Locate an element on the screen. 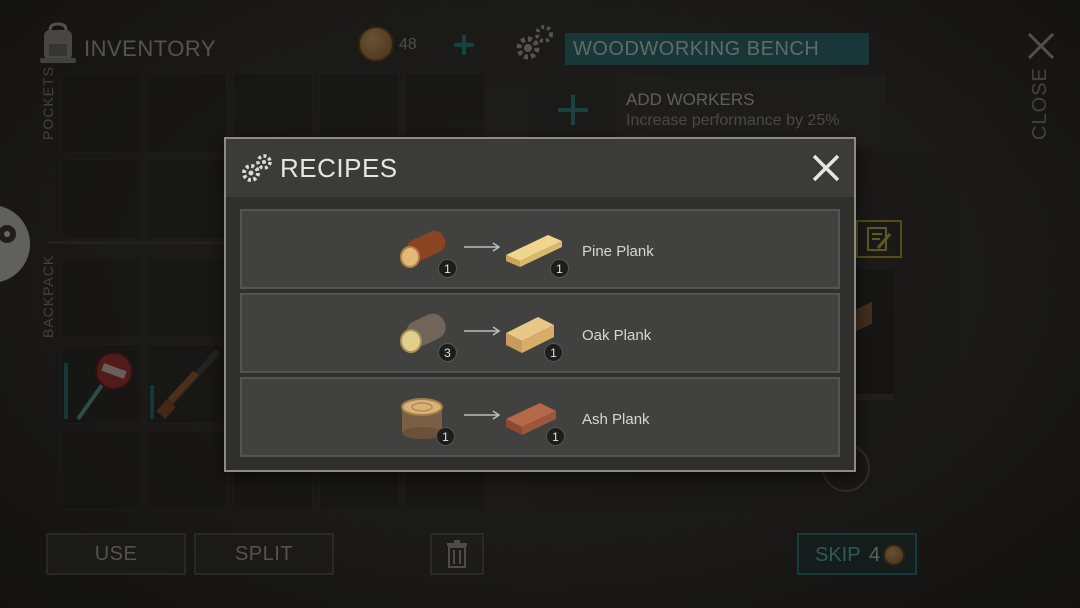 The width and height of the screenshot is (1080, 608). gears-icon is located at coordinates (257, 168).